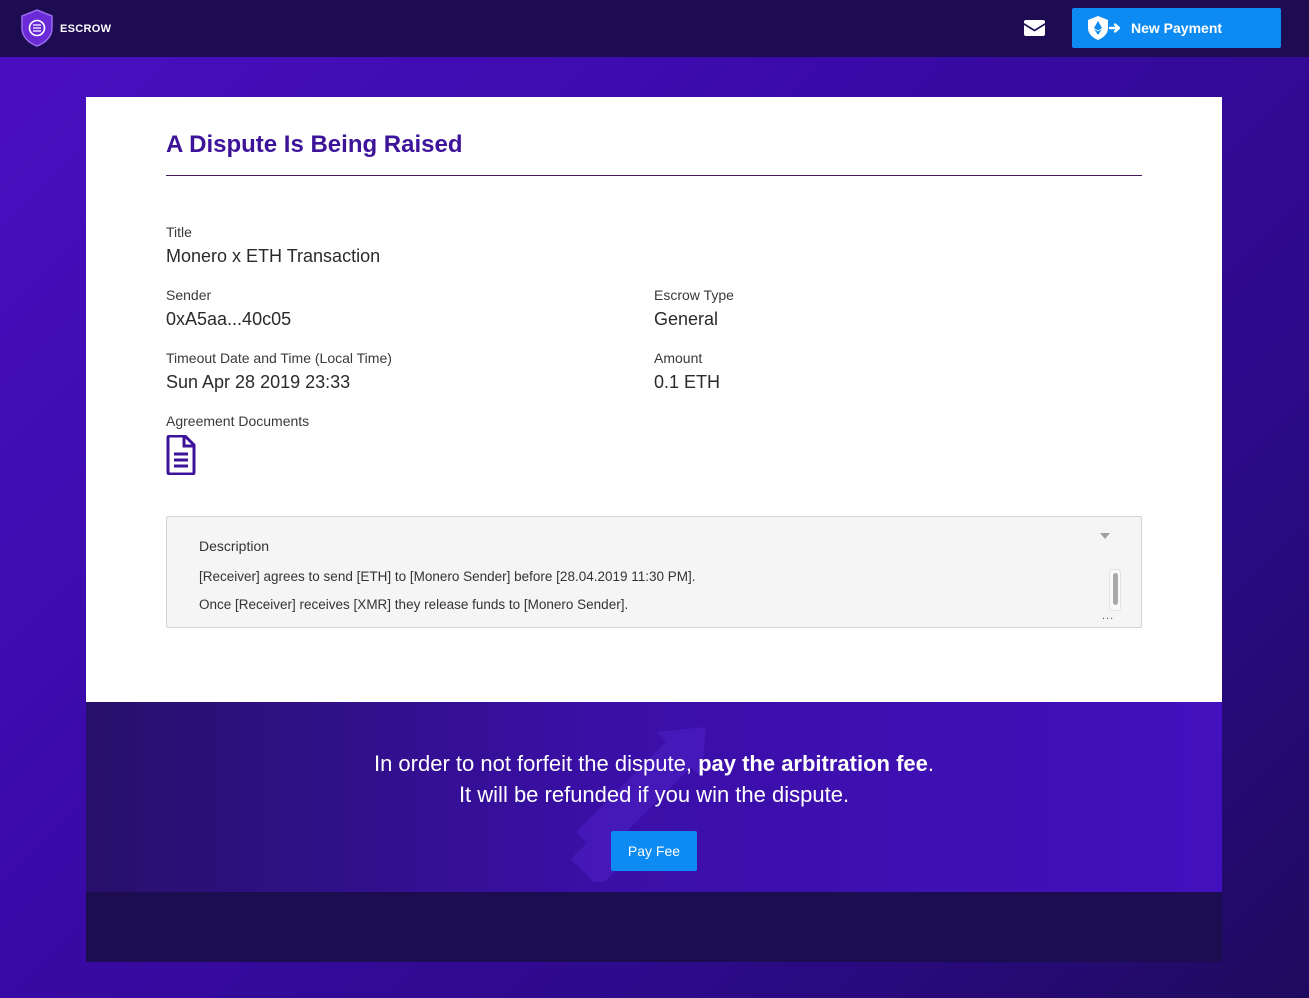 The height and width of the screenshot is (998, 1309). I want to click on field-agreement-documents: Agreement Documents, so click(237, 421).